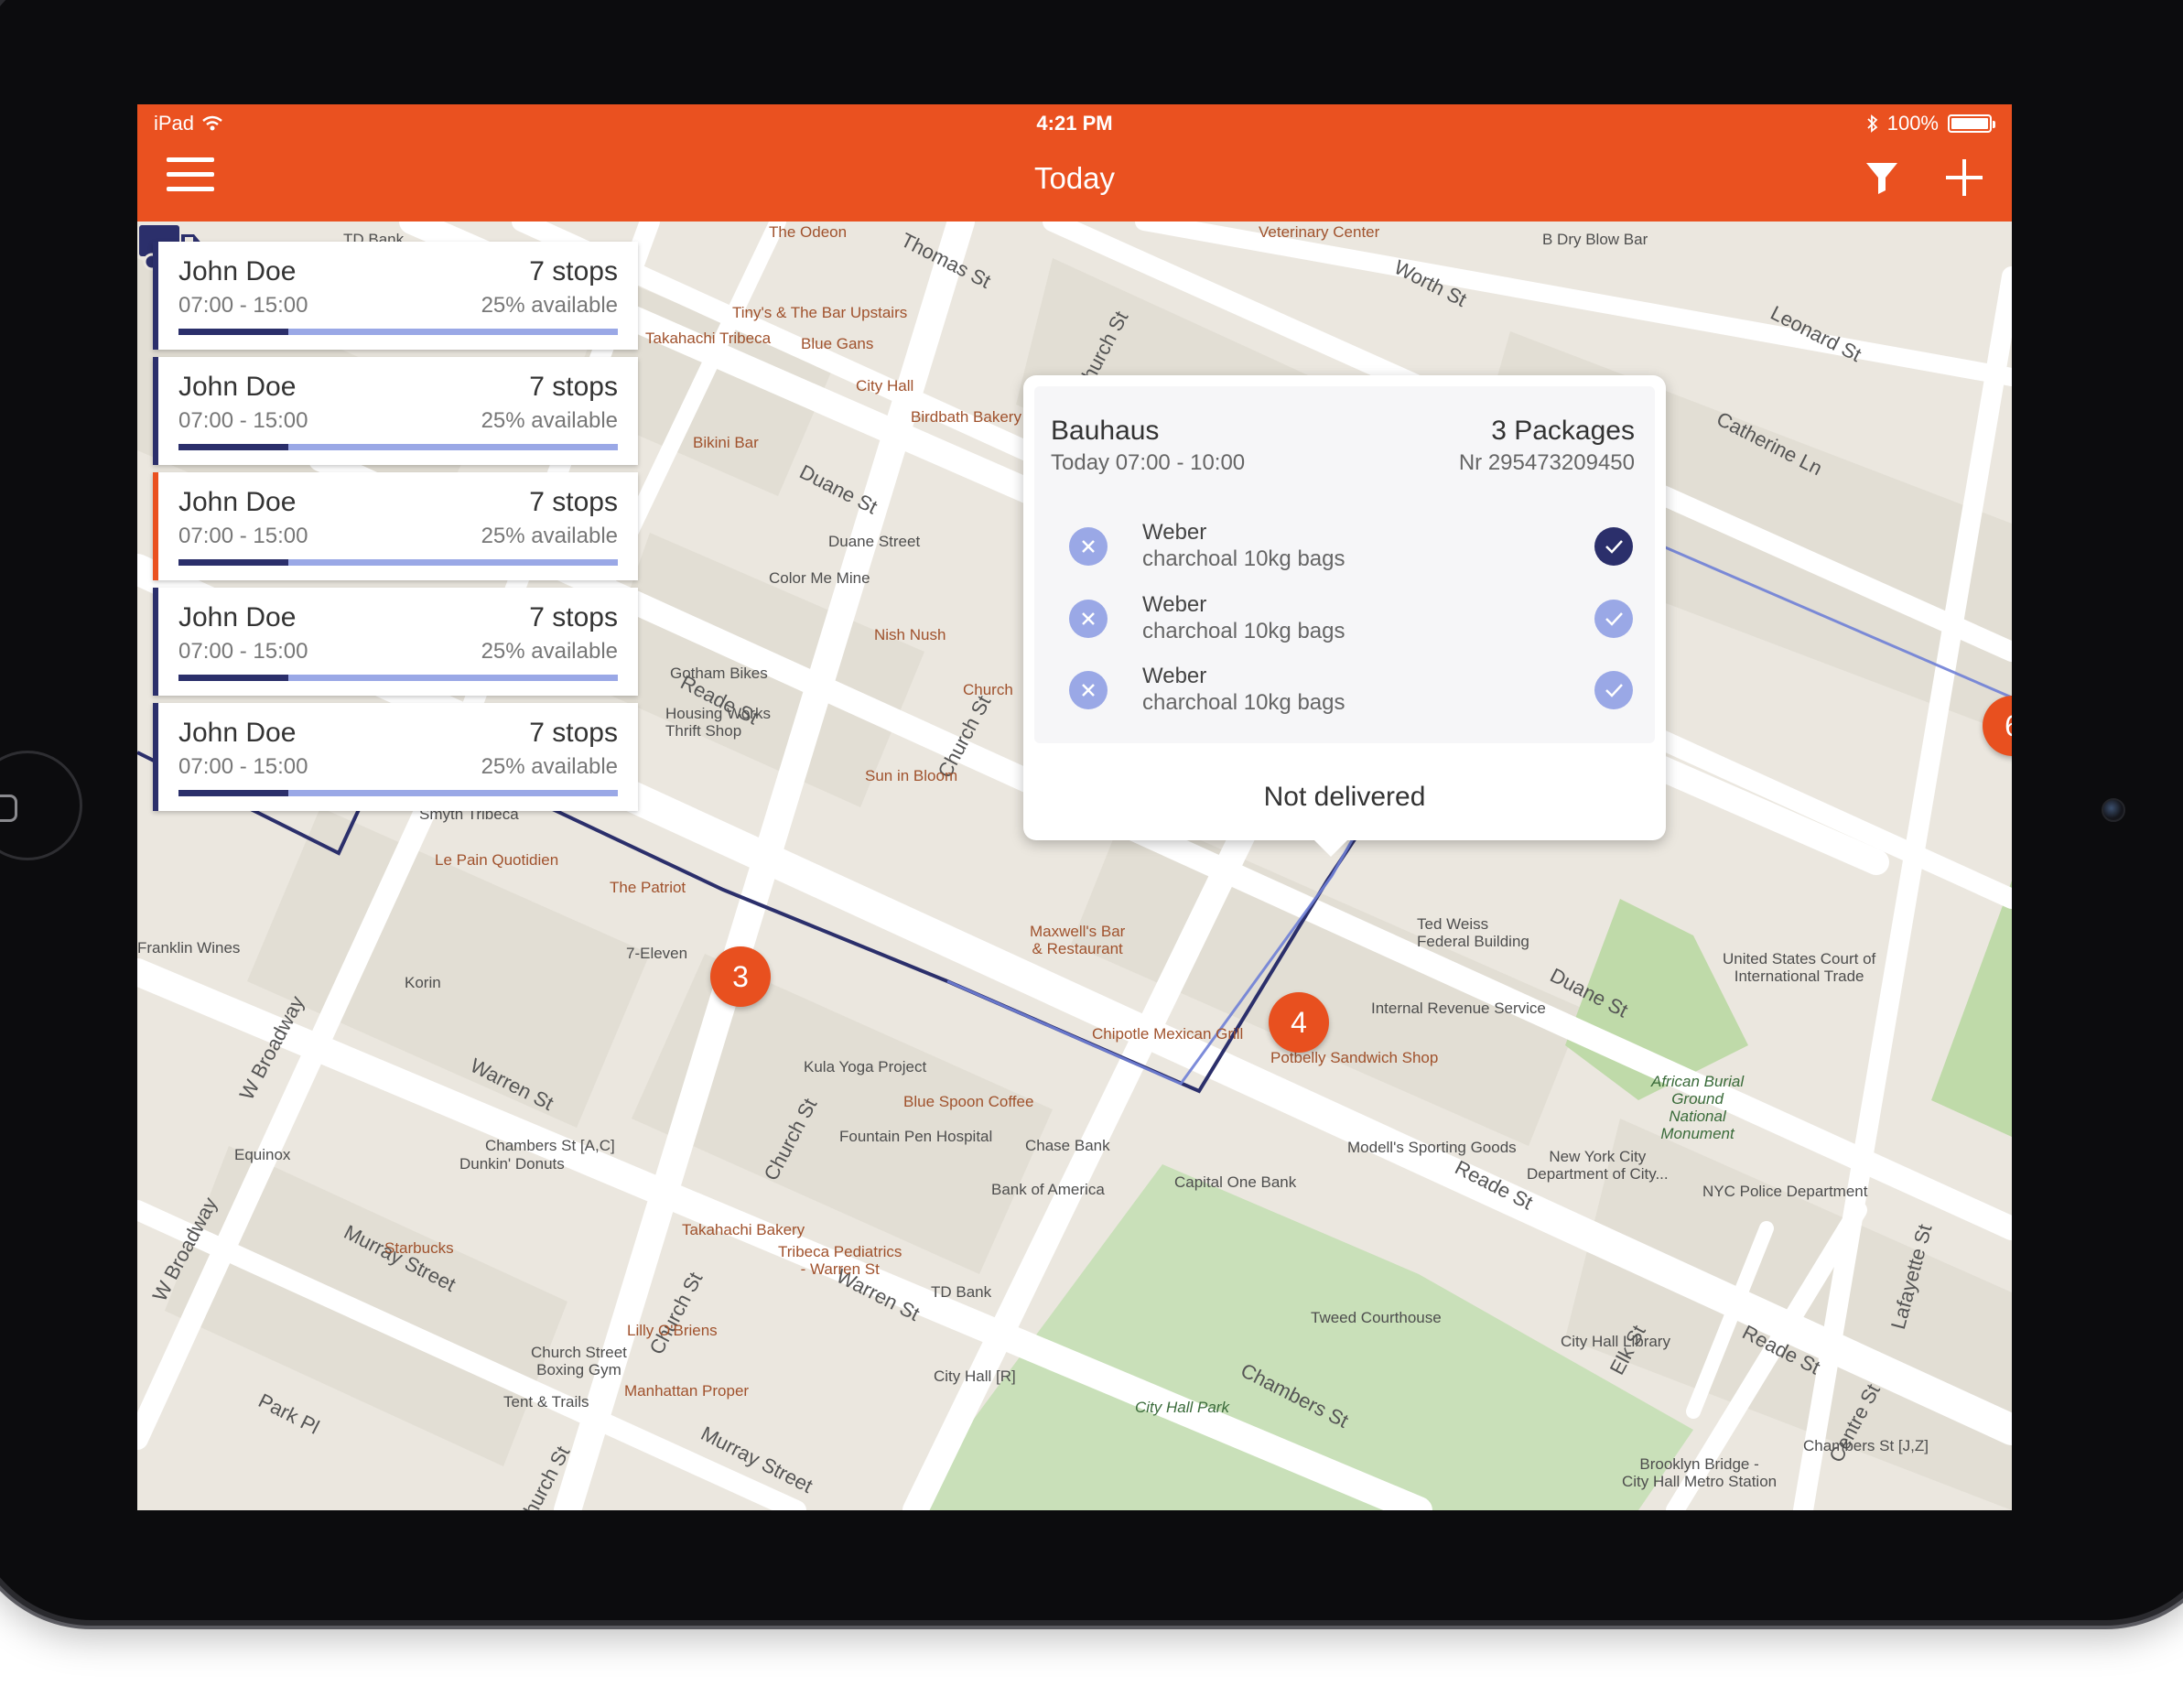 Image resolution: width=2183 pixels, height=1708 pixels. Describe the element at coordinates (1971, 123) in the screenshot. I see `battery-icon` at that location.